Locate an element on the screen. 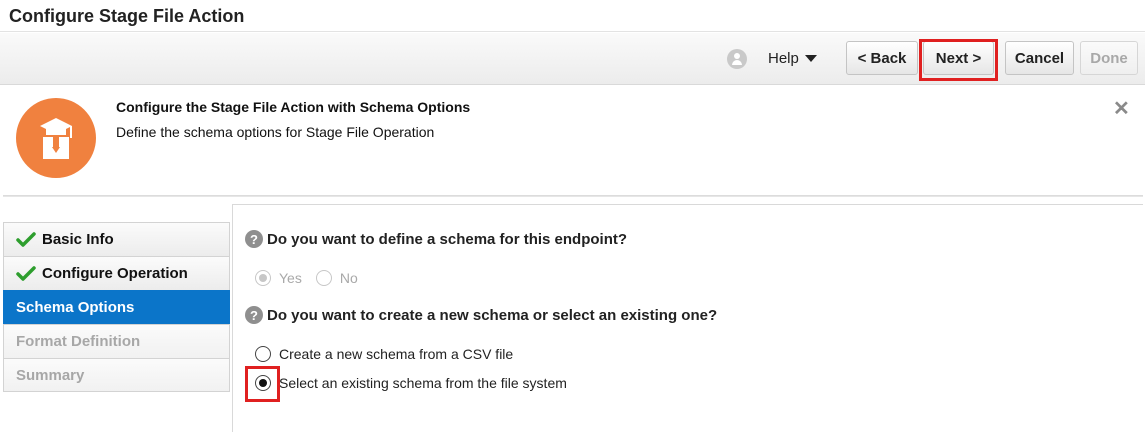 Image resolution: width=1145 pixels, height=432 pixels. radio-create-new-schema: Create a new schema from a CSV file is located at coordinates (384, 354).